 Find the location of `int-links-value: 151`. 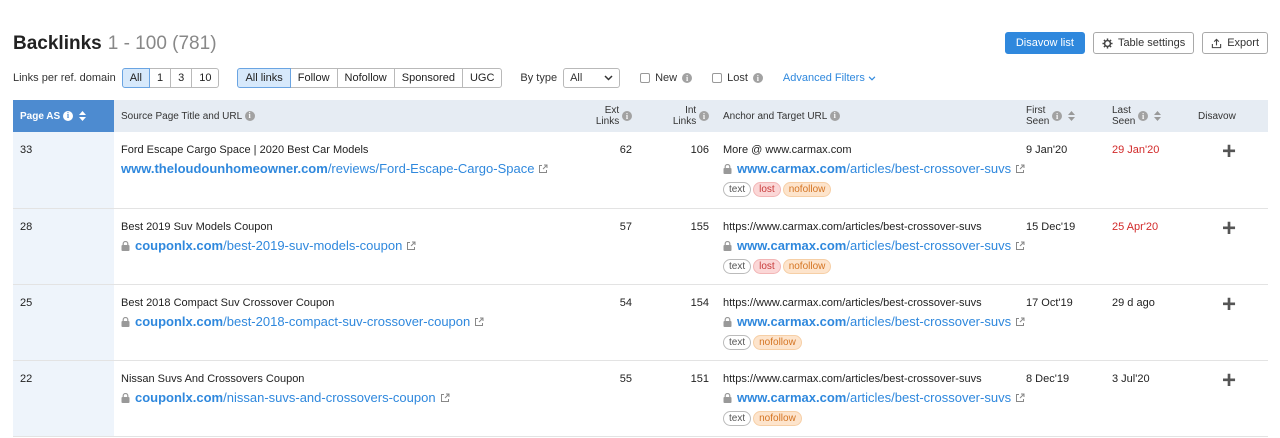

int-links-value: 151 is located at coordinates (699, 378).